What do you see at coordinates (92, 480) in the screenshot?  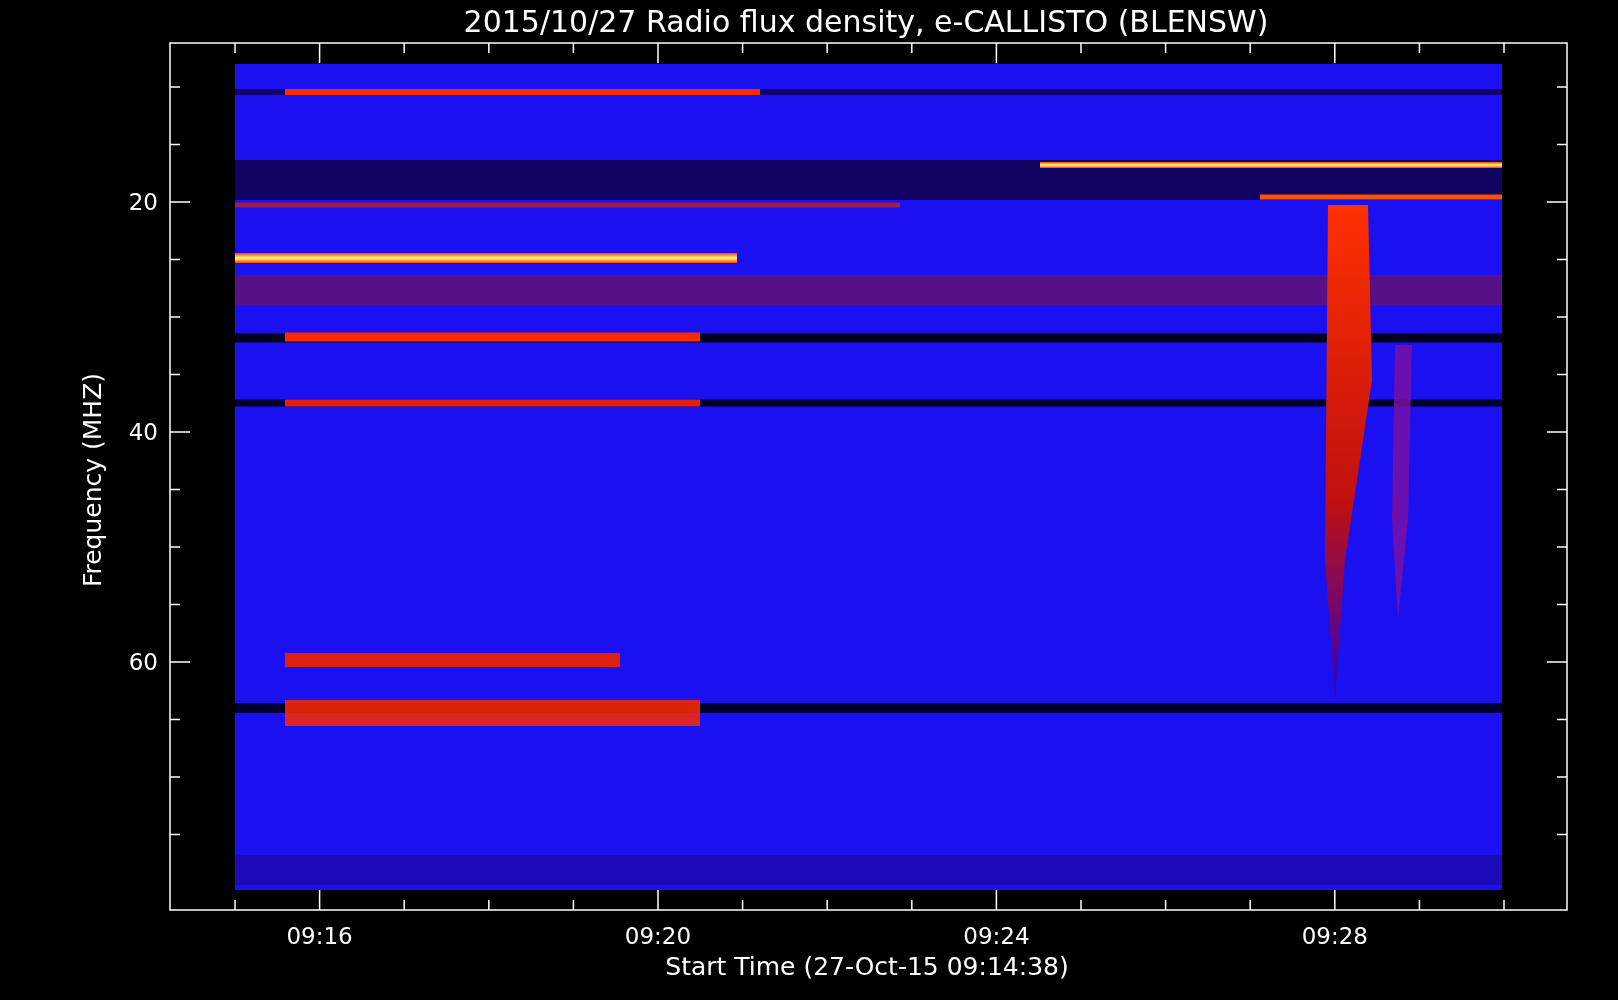 I see `y-axis-label: Frequency (MHZ)` at bounding box center [92, 480].